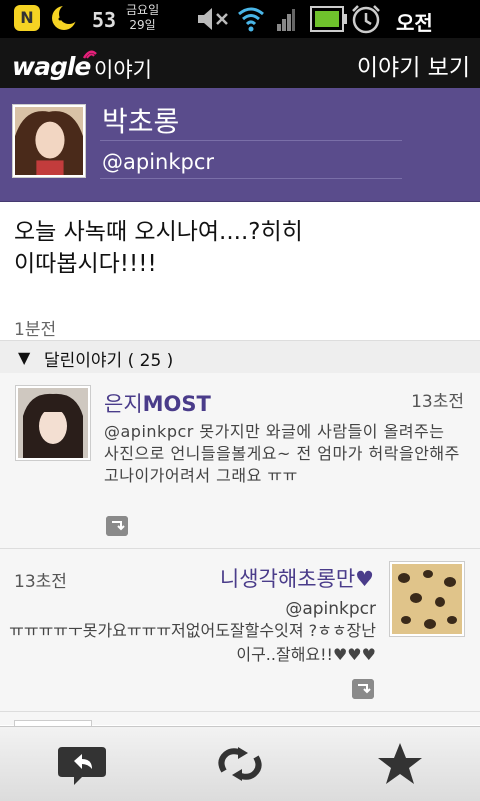  I want to click on status-date: 금요일 29일, so click(143, 17).